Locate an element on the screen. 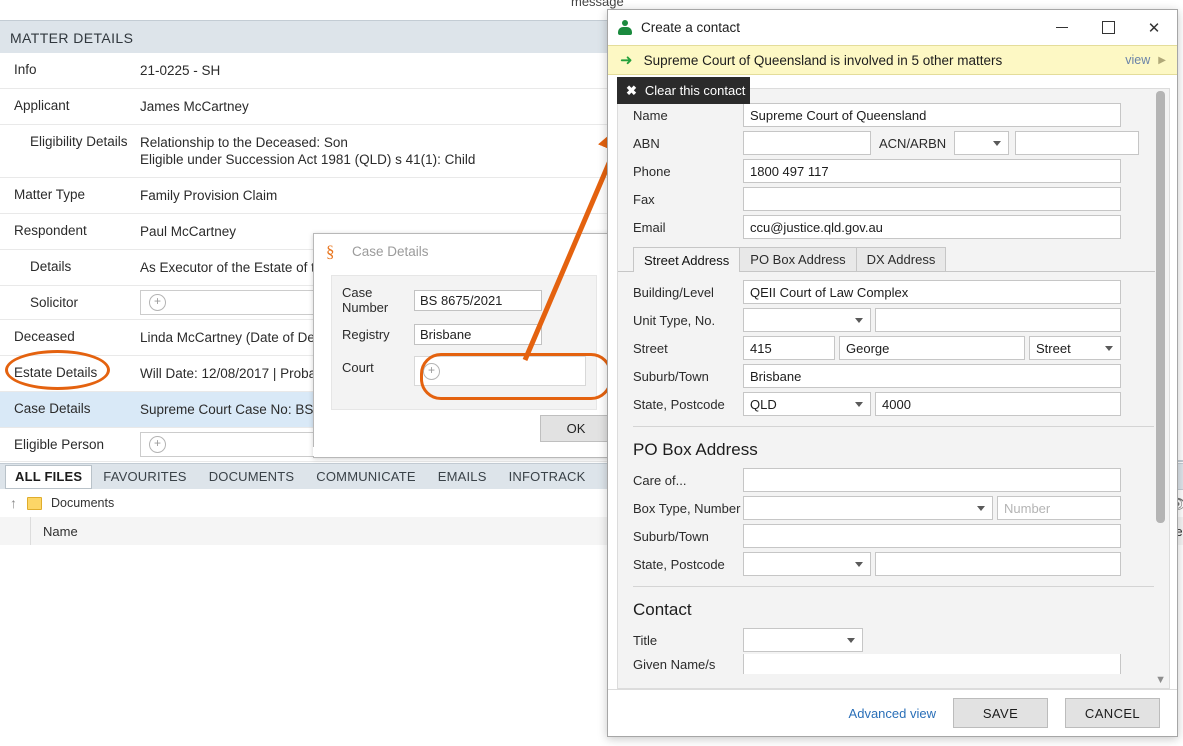  boxtype-label: Box Type, Number is located at coordinates (687, 508).